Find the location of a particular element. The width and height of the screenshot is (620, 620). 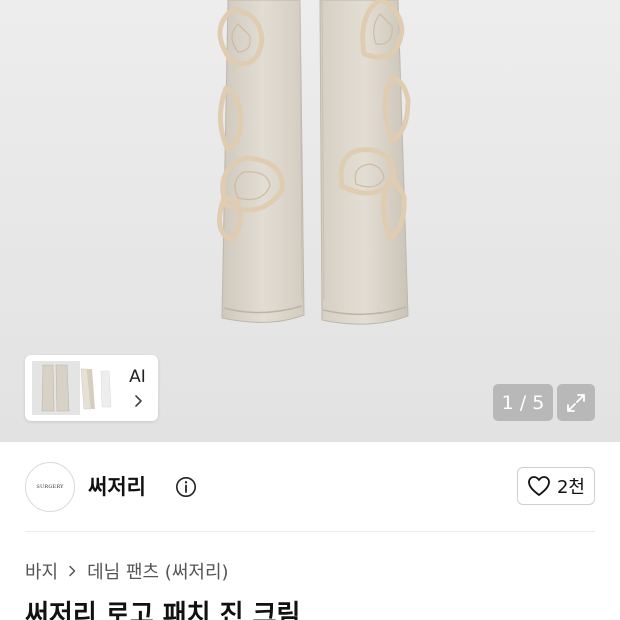

brand-logo: SURGERY is located at coordinates (50, 487).